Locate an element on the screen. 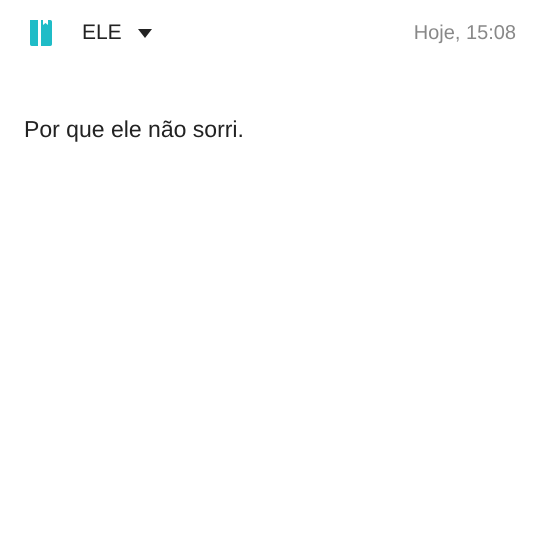 The width and height of the screenshot is (540, 540). note-date: Hoje, 15:08 is located at coordinates (465, 33).